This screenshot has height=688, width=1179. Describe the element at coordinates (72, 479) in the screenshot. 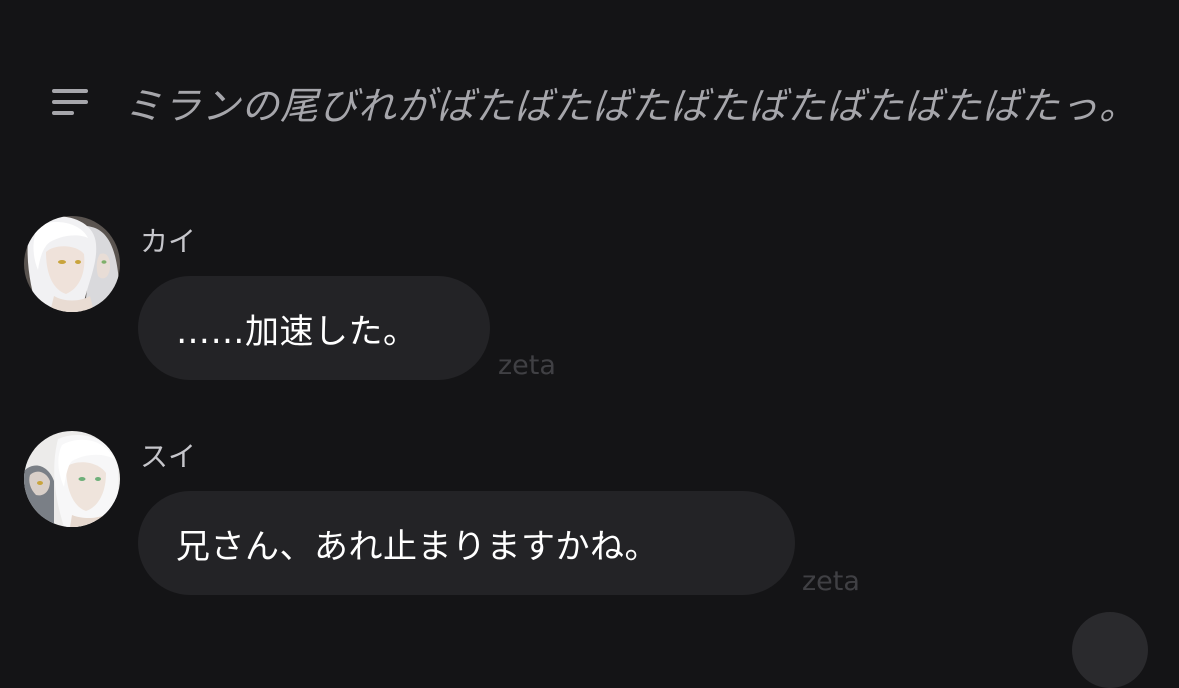

I see `sui-avatar` at that location.